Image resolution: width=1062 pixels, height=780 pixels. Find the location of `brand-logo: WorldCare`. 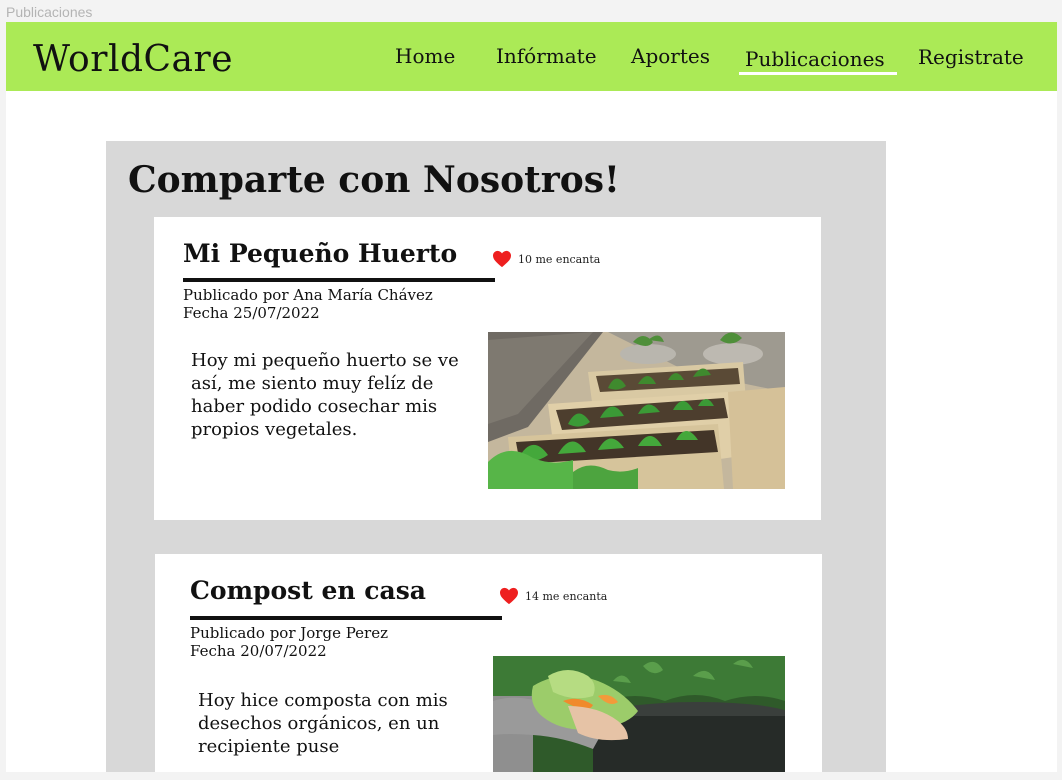

brand-logo: WorldCare is located at coordinates (133, 59).